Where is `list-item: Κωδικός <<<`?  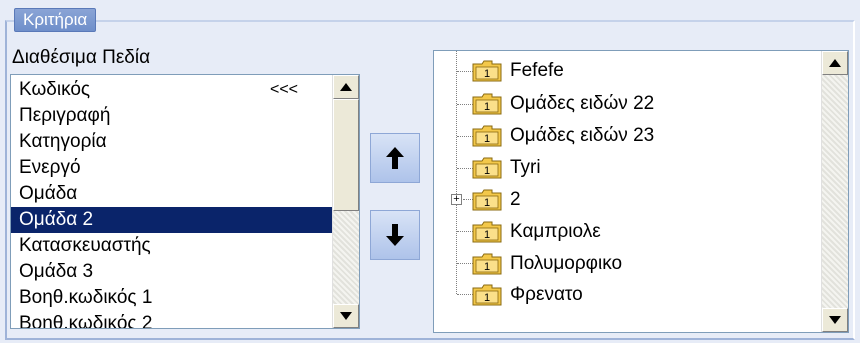
list-item: Κωδικός <<< is located at coordinates (172, 90).